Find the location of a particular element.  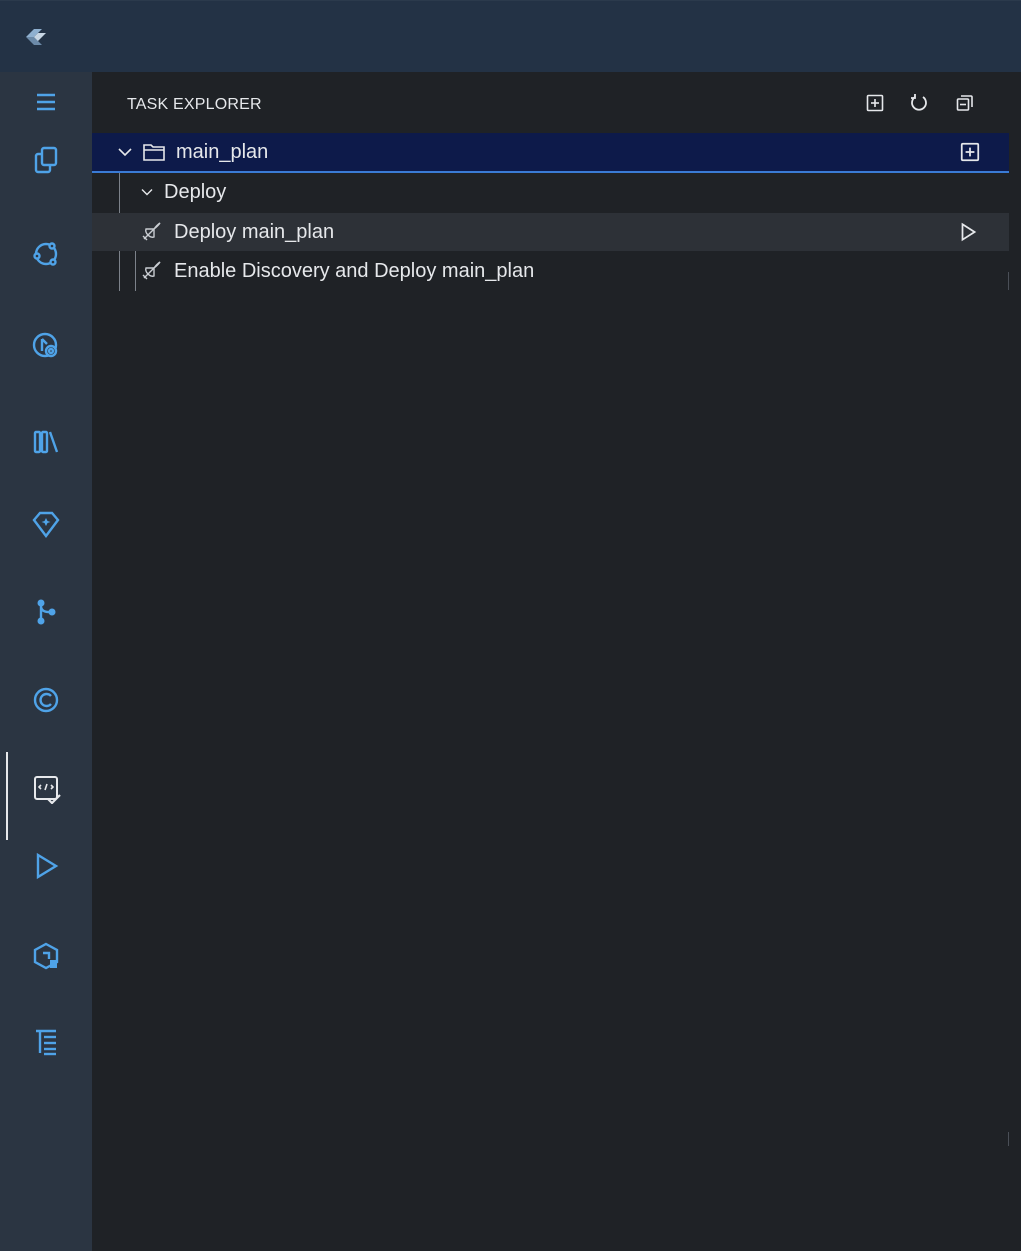

tree-item-main-plan: main_plan is located at coordinates (550, 153).